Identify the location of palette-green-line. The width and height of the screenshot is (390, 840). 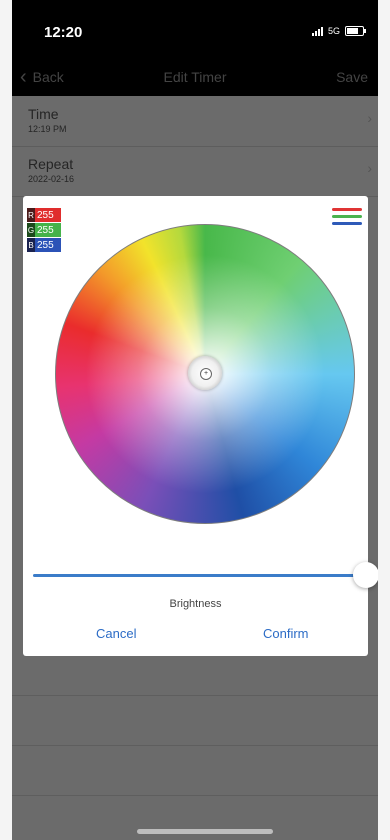
(347, 216).